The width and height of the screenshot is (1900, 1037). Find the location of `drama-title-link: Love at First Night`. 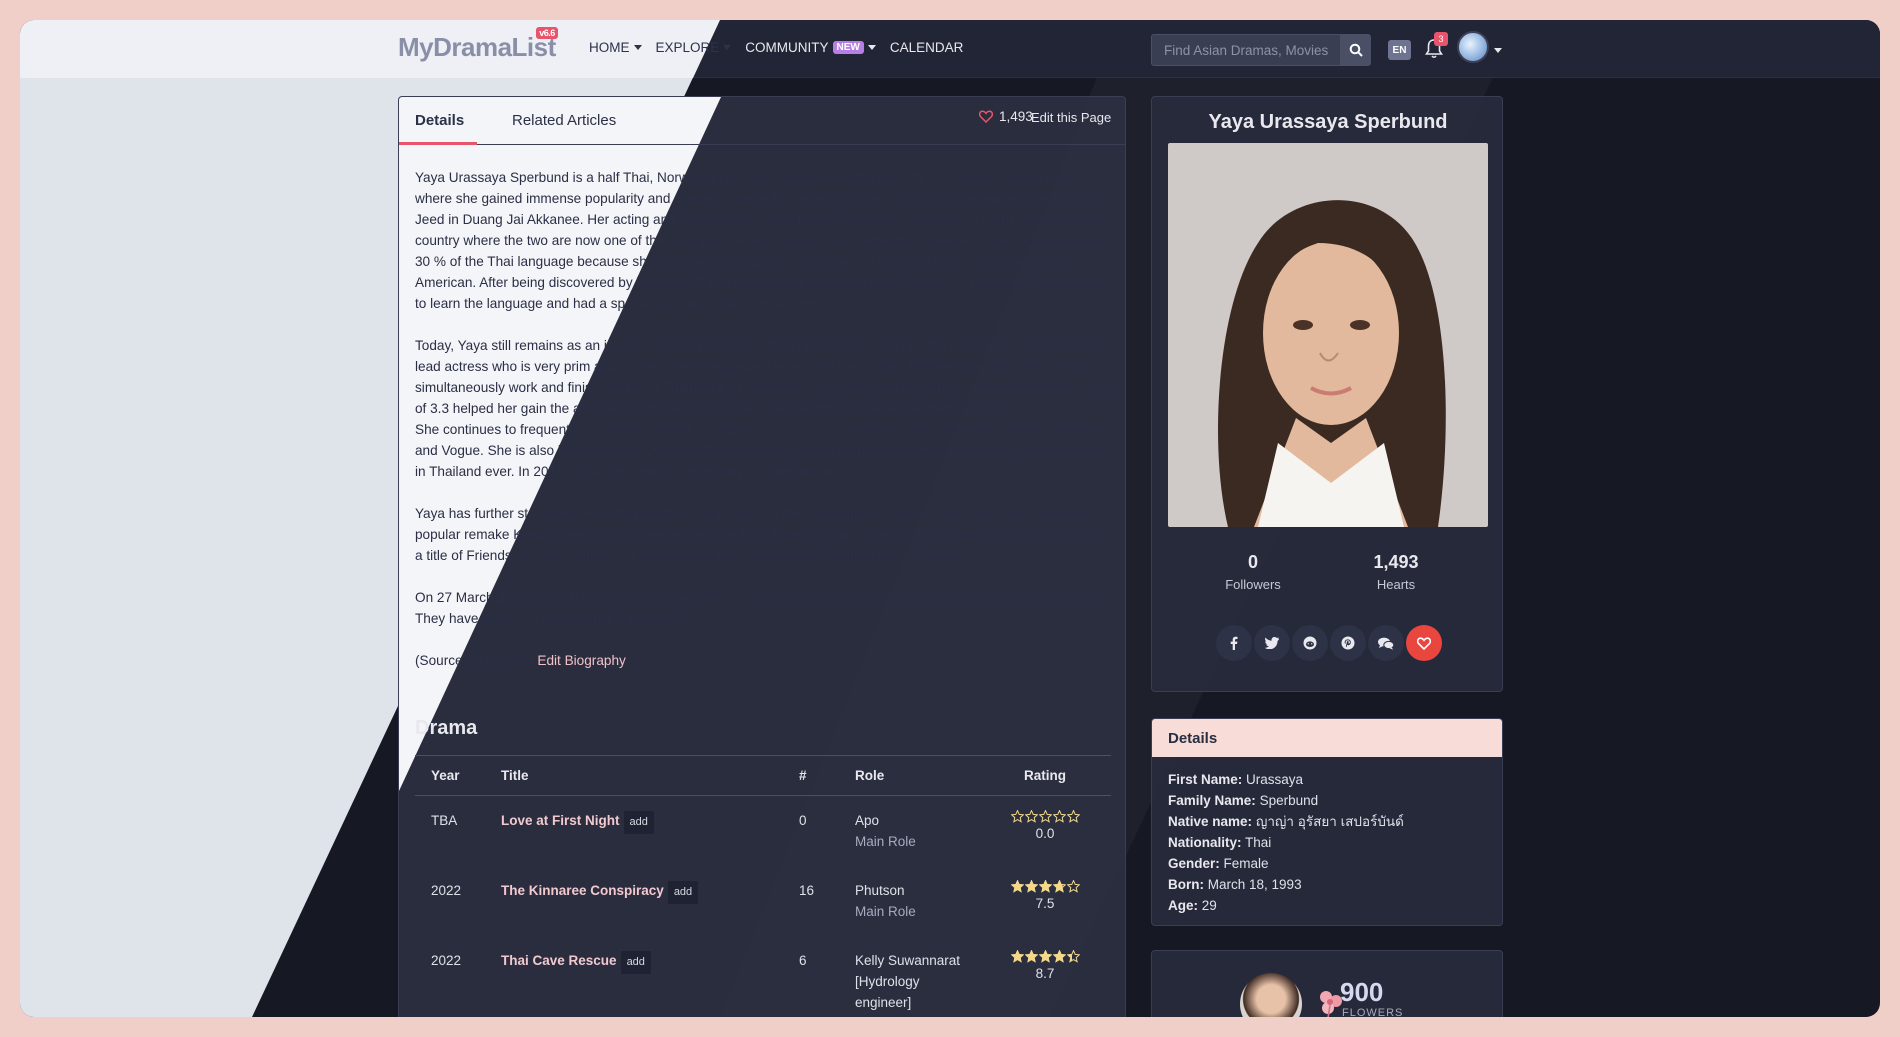

drama-title-link: Love at First Night is located at coordinates (560, 820).